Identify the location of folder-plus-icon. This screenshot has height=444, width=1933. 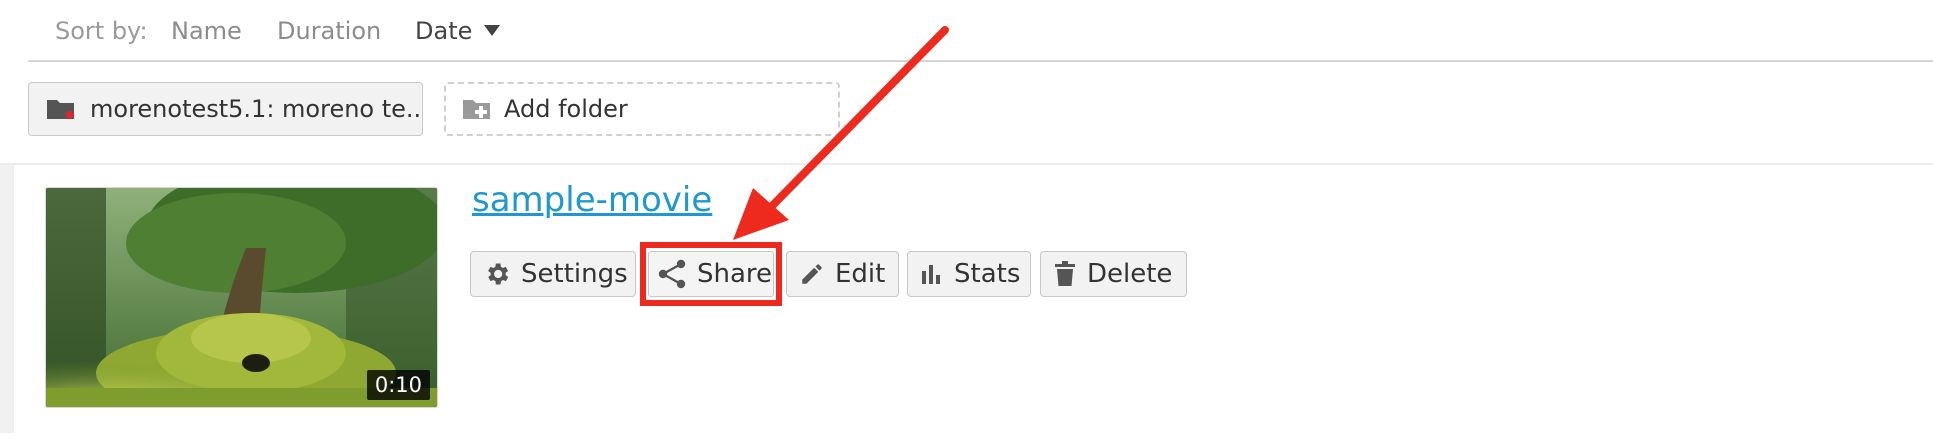
(477, 109).